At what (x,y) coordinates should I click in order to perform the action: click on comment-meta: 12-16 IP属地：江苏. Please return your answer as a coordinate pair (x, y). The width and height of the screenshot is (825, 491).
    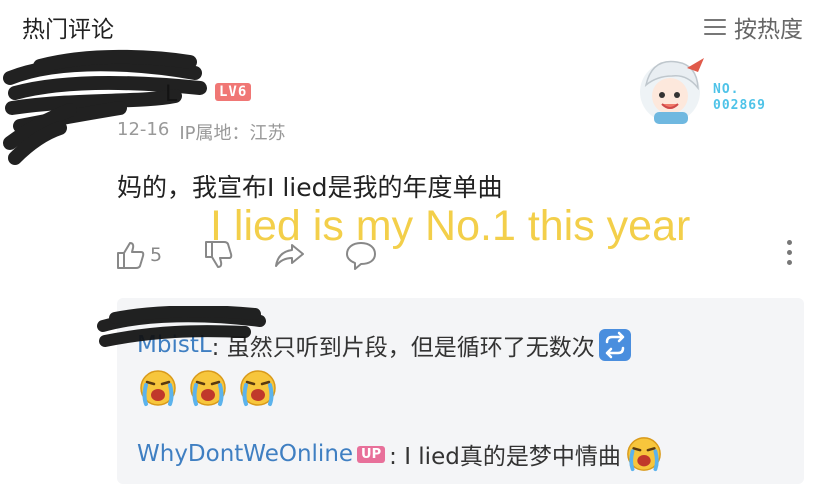
    Looking at the image, I should click on (201, 132).